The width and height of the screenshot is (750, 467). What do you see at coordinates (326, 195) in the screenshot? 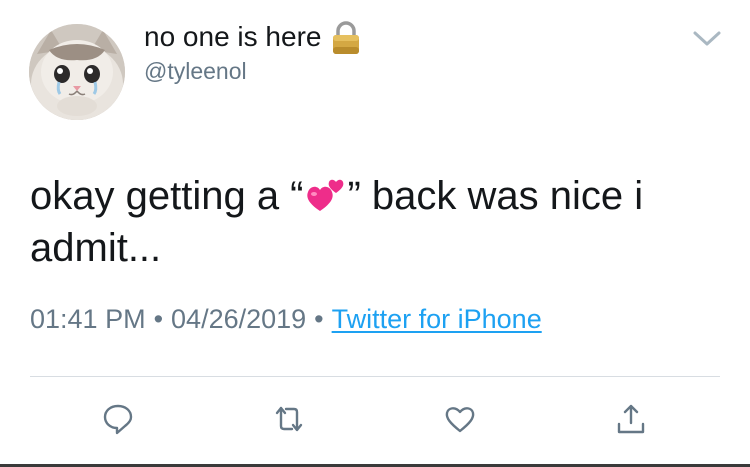
I see `two-hearts-emoji` at bounding box center [326, 195].